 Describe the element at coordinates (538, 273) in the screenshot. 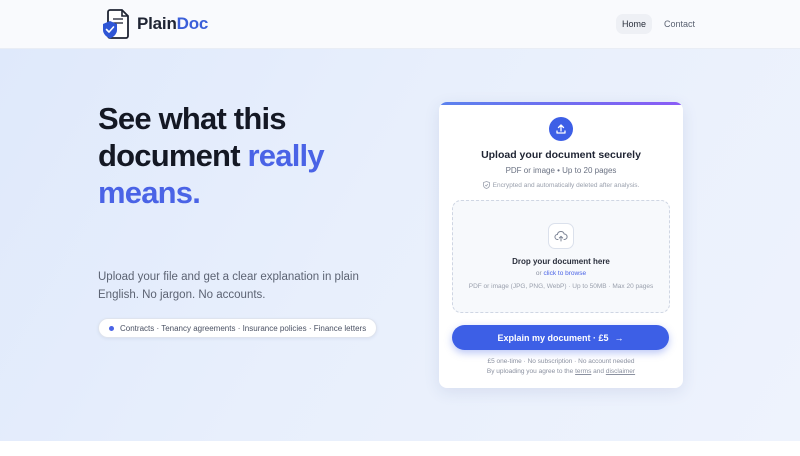

I see `dropzone-or: or` at that location.